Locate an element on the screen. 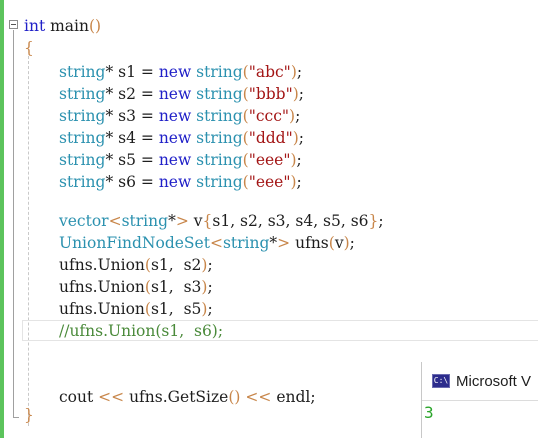 The image size is (538, 439). decl-var: * s2 = is located at coordinates (132, 94).